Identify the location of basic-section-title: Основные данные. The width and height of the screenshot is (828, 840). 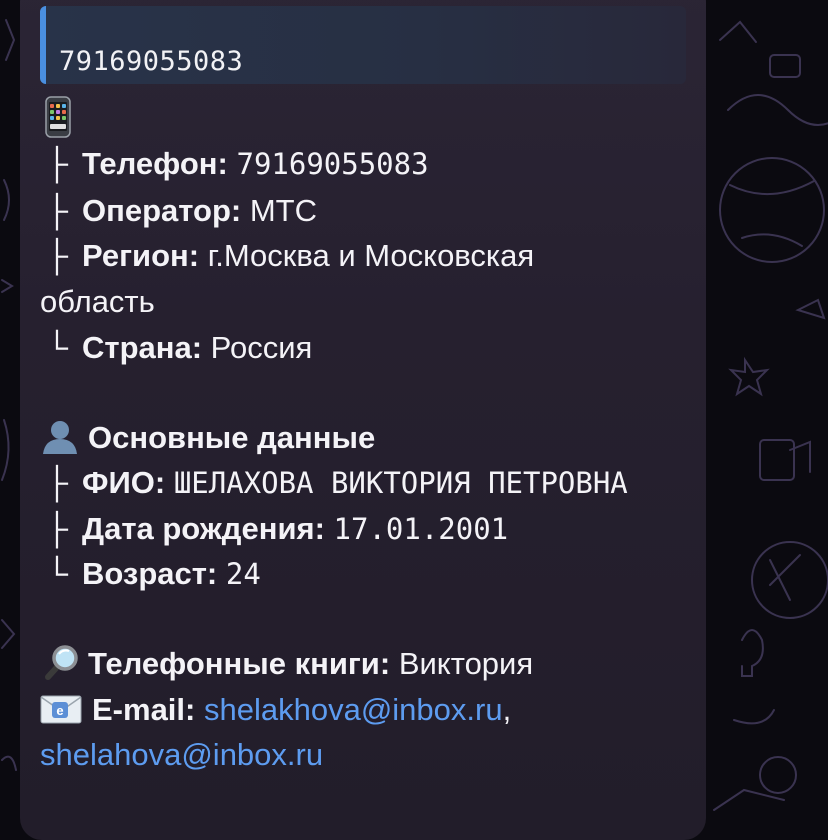
(232, 437).